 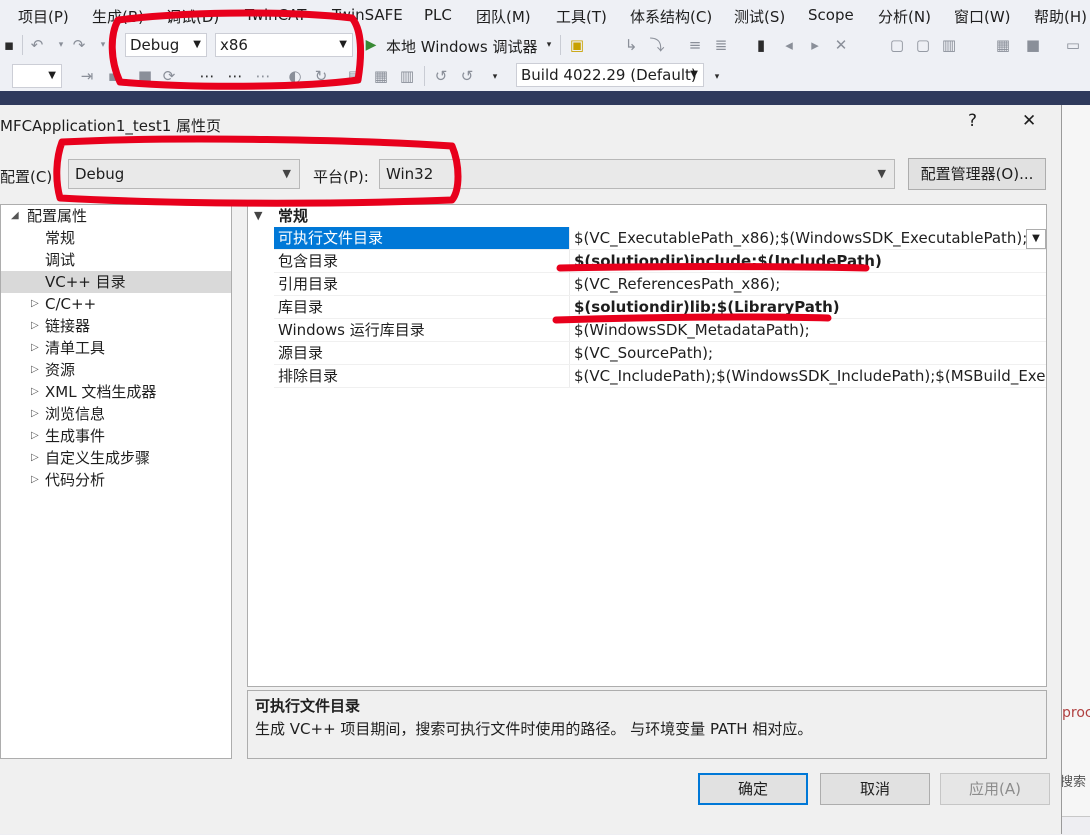 I want to click on uncomment-icon: ≣, so click(x=721, y=45).